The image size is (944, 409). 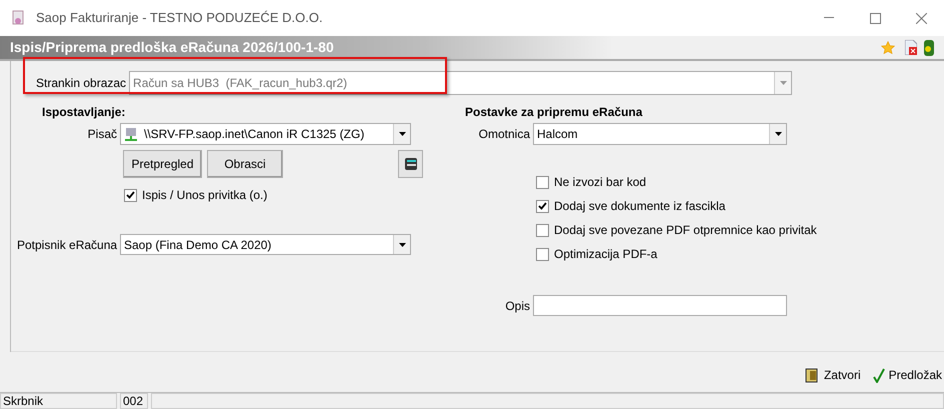 I want to click on app-icon, so click(x=18, y=18).